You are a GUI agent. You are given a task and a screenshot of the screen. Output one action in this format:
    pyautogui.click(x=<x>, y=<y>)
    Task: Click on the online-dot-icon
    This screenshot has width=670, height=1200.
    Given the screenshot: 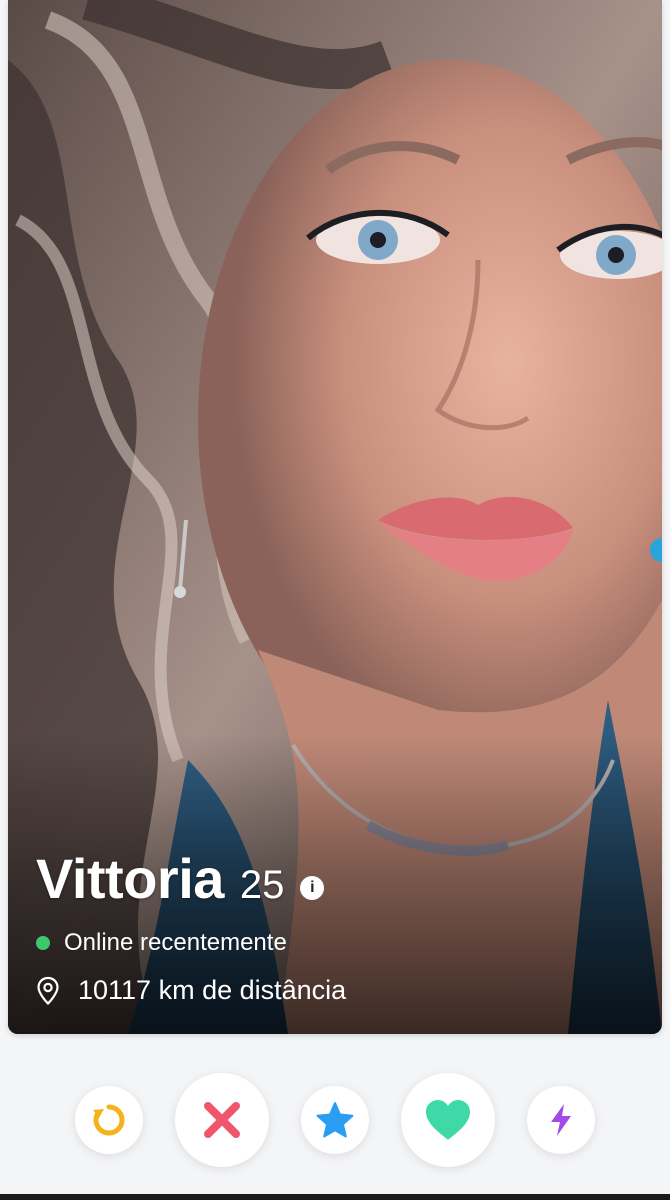 What is the action you would take?
    pyautogui.click(x=43, y=943)
    